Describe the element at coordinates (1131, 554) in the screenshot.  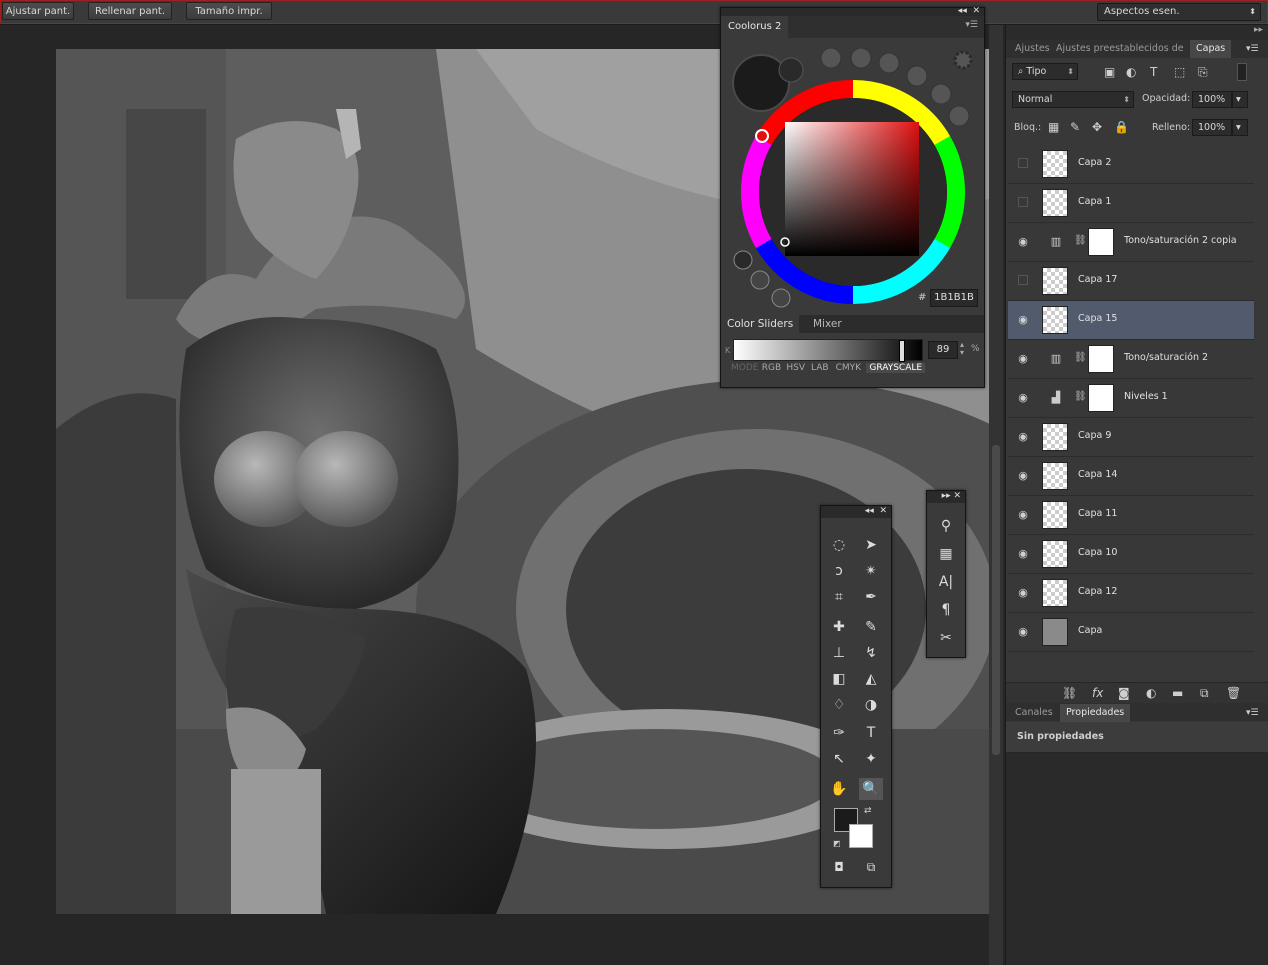
I see `layer-row: ◉ Capa 10` at that location.